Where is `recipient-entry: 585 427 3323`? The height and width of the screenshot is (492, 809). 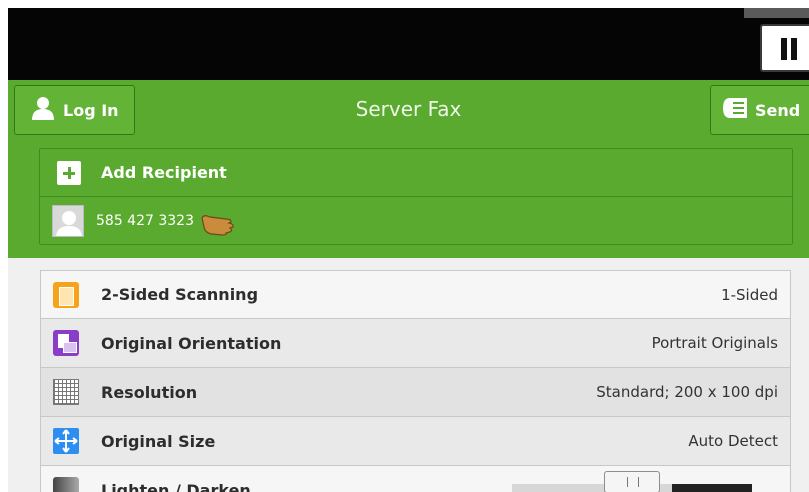
recipient-entry: 585 427 3323 is located at coordinates (416, 220).